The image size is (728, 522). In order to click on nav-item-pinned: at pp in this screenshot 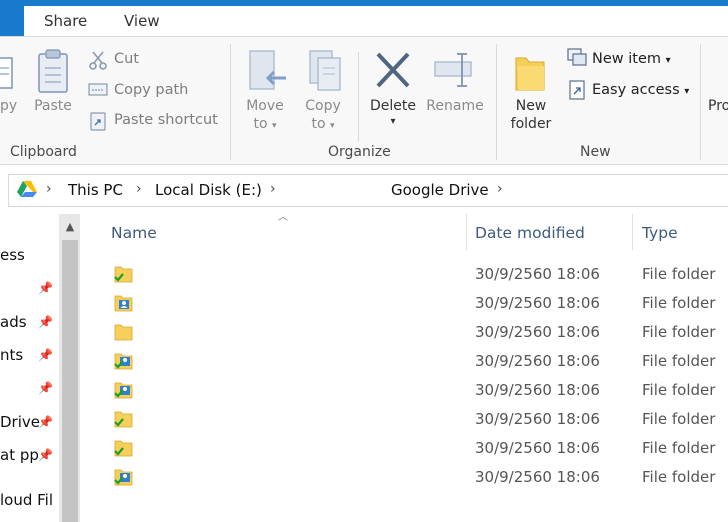, I will do `click(19, 455)`.